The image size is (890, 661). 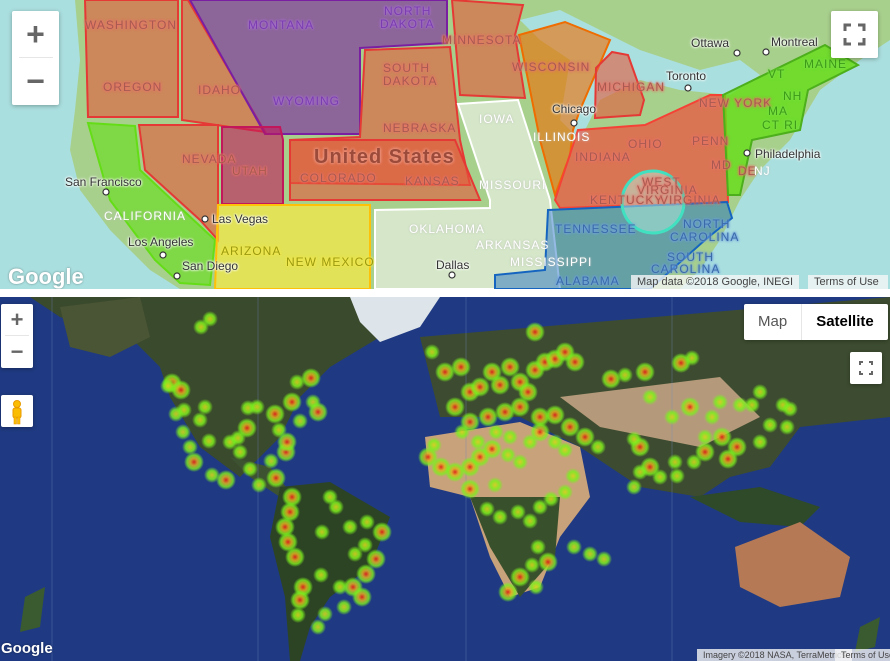 What do you see at coordinates (482, 40) in the screenshot?
I see `state-label: MINNESOTA` at bounding box center [482, 40].